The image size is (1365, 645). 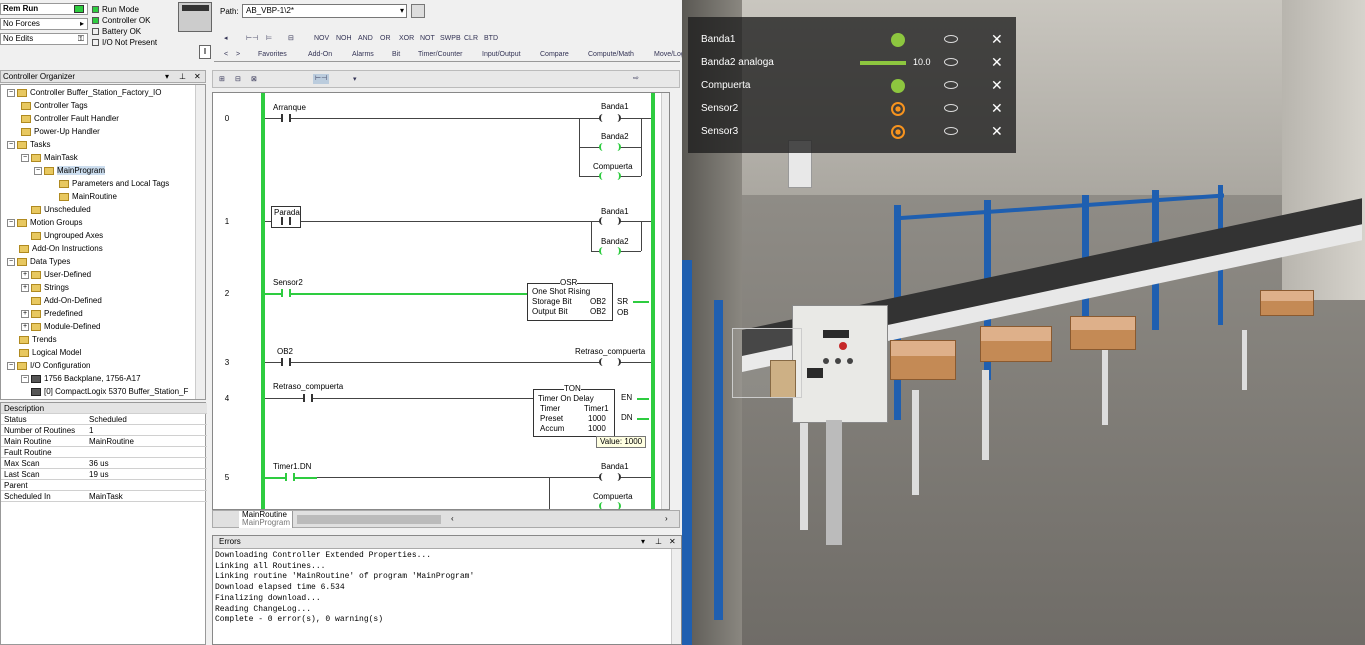 I want to click on tab-favorites: Favorites, so click(x=272, y=55).